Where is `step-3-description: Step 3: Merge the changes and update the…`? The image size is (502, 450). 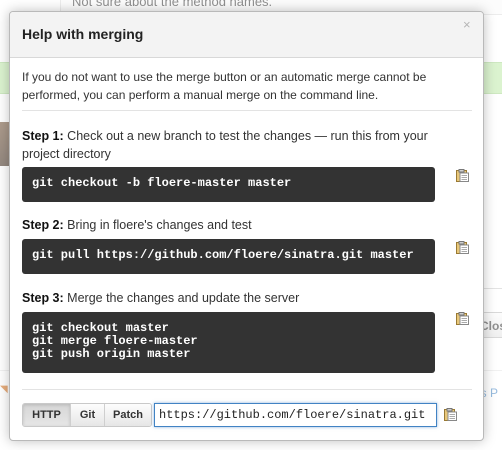
step-3-description: Step 3: Merge the changes and update the… is located at coordinates (242, 298).